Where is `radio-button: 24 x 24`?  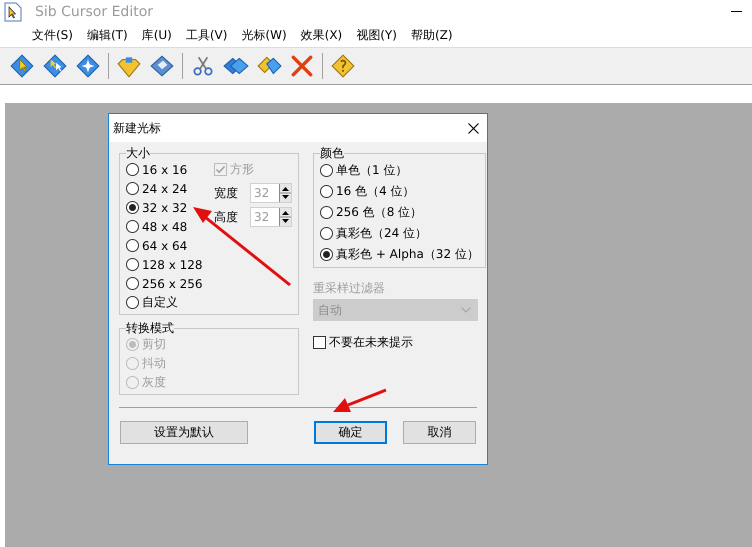
radio-button: 24 x 24 is located at coordinates (170, 188).